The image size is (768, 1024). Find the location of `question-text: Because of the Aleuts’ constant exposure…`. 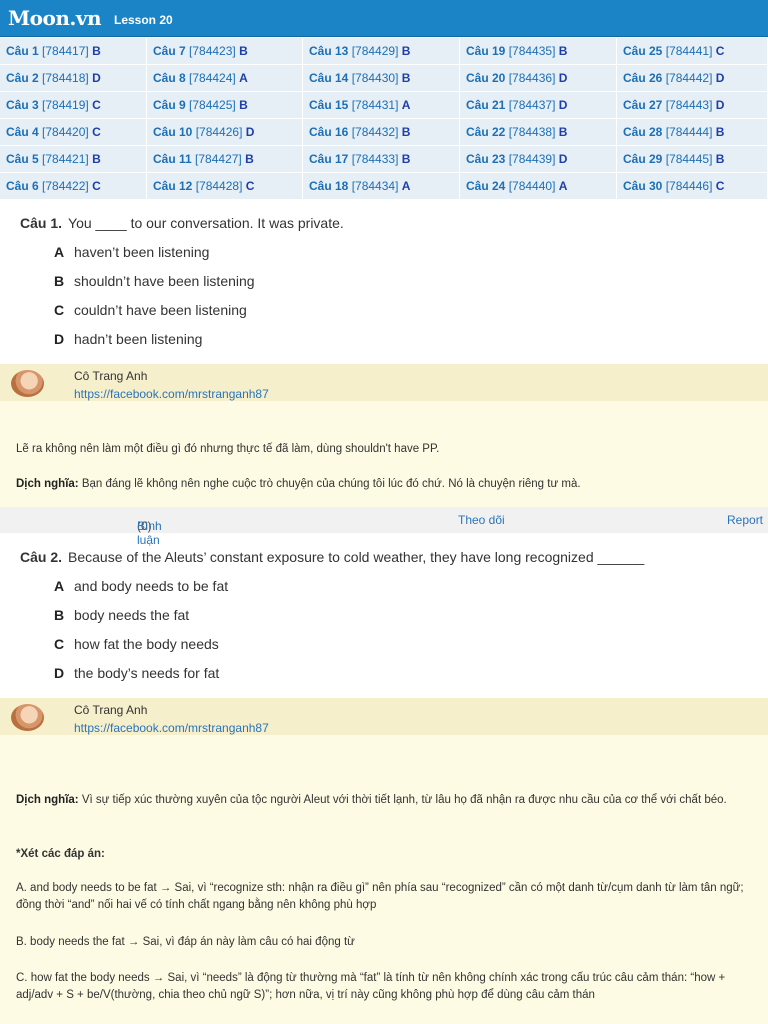

question-text: Because of the Aleuts’ constant exposure… is located at coordinates (356, 557).